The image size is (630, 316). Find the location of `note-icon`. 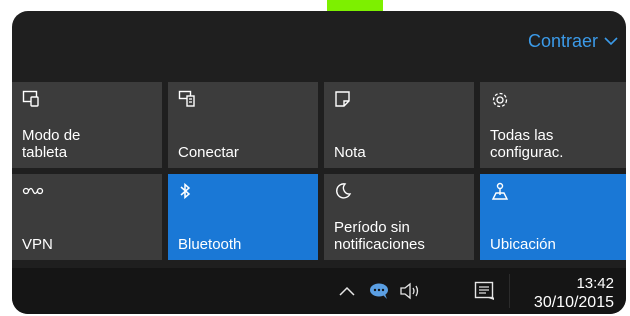

note-icon is located at coordinates (344, 100).